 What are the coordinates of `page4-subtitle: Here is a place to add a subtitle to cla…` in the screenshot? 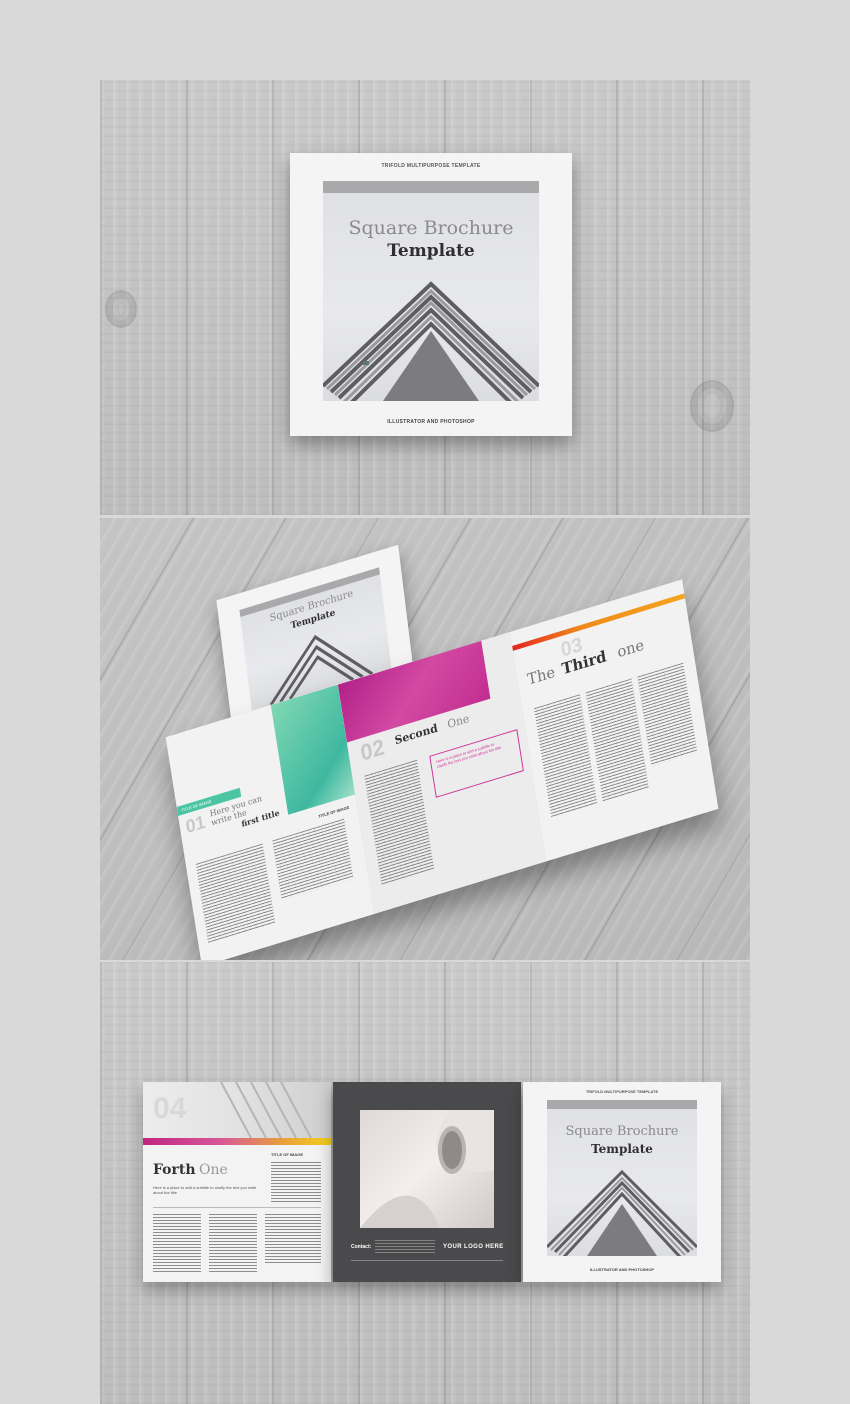 It's located at (205, 1190).